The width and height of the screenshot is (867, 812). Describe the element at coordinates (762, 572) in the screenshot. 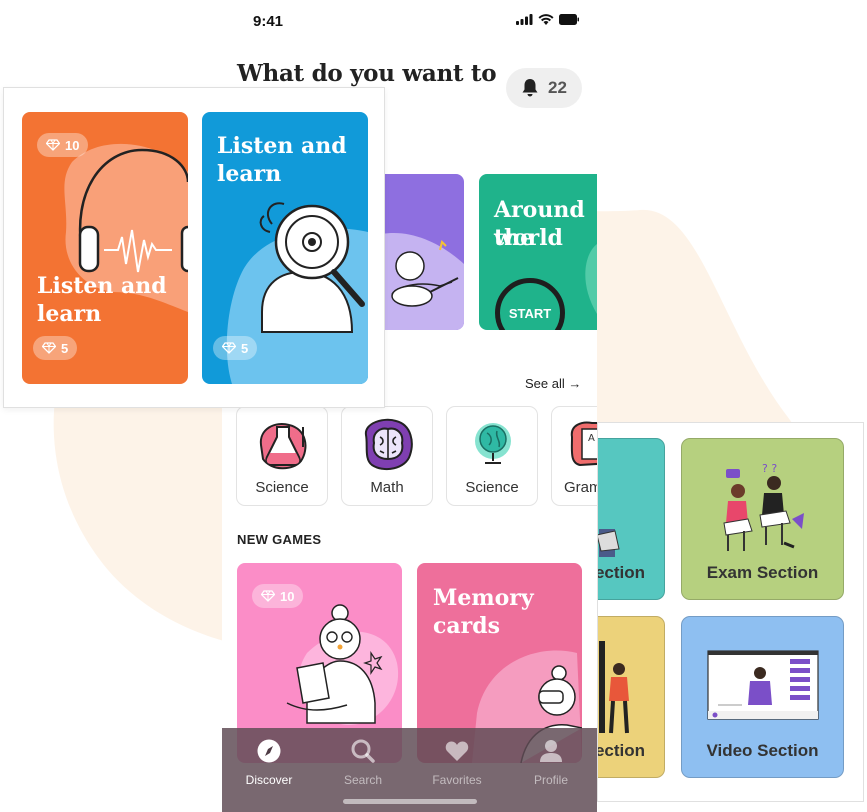

I see `section-label: Exam Section` at that location.